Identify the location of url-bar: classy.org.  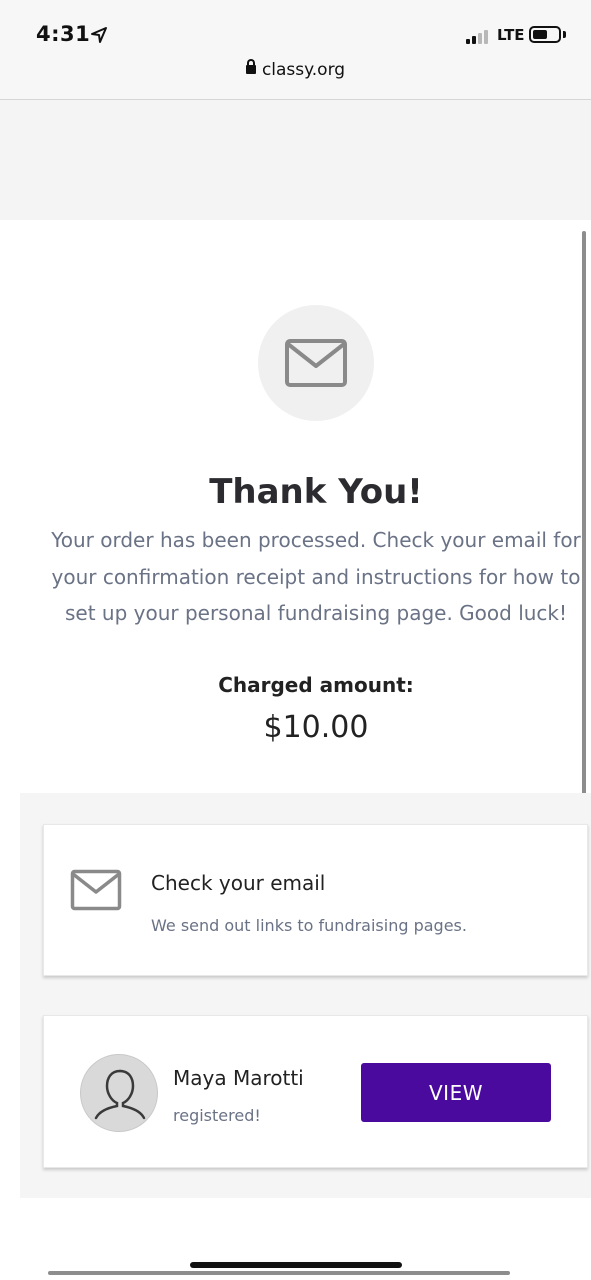
(295, 69).